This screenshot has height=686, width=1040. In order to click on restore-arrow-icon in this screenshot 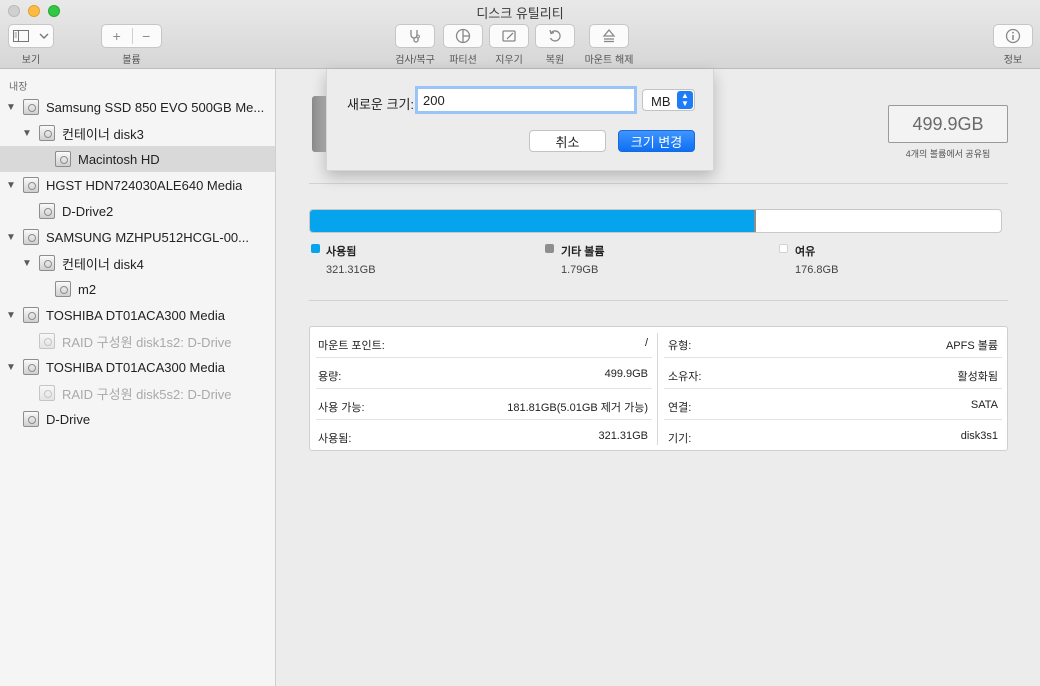, I will do `click(555, 35)`.